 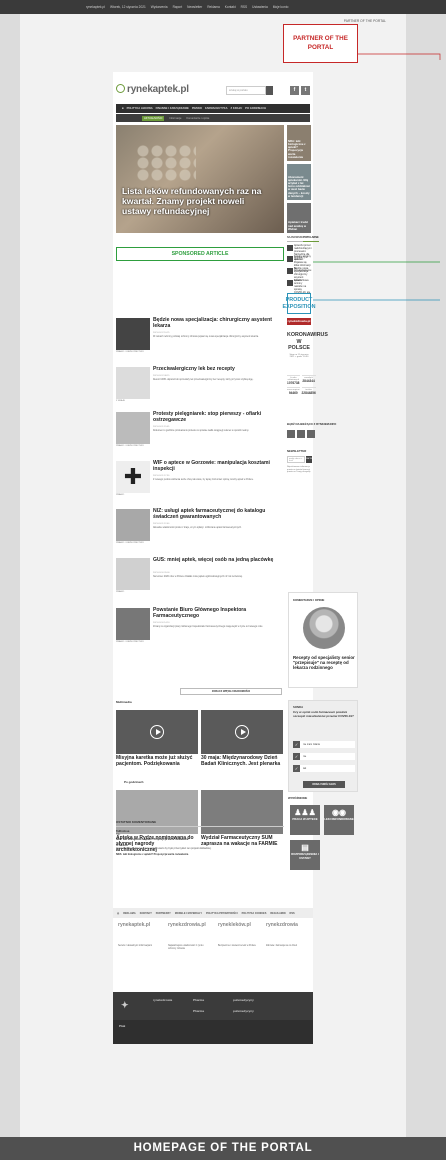 What do you see at coordinates (311, 434) in the screenshot?
I see `twitter-icon` at bounding box center [311, 434].